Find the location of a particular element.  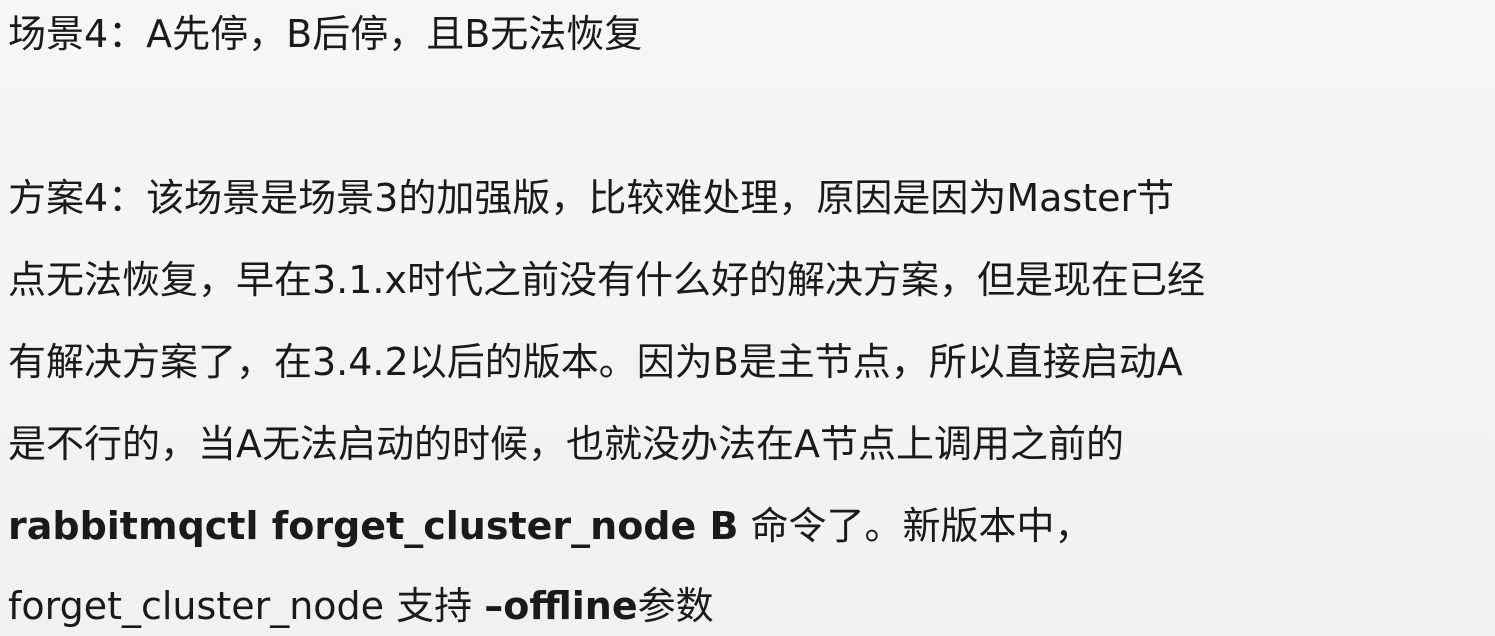

solution-line-4: 是不行的，当A无法启动的时候，也就没办法在A节点上调用之前的 is located at coordinates (566, 444).